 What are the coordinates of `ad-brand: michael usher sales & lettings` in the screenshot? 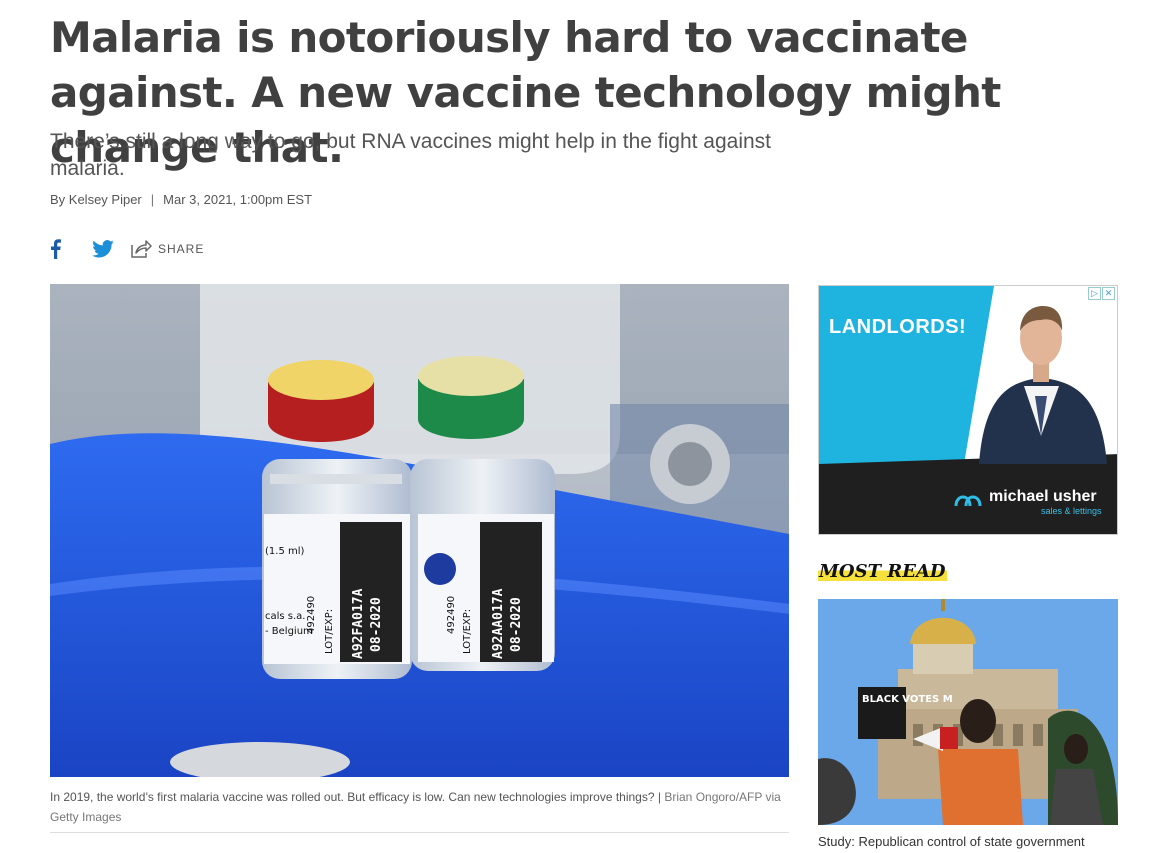 It's located at (1045, 502).